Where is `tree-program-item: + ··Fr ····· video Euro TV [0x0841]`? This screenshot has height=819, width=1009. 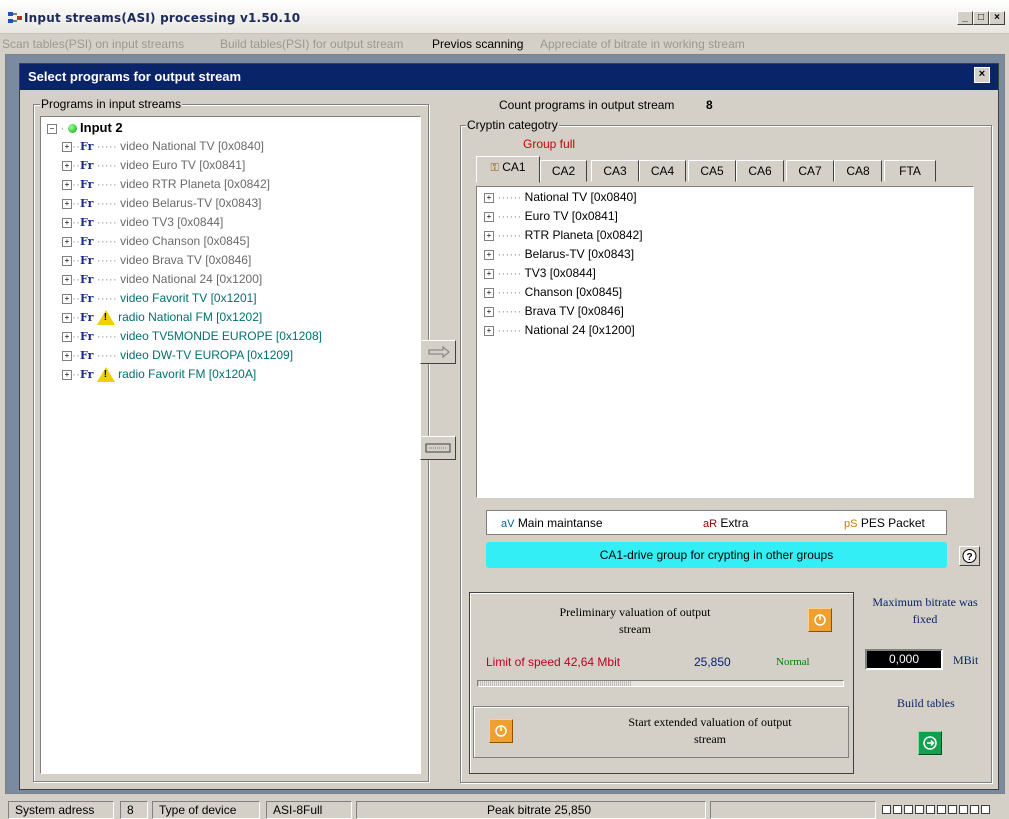 tree-program-item: + ··Fr ····· video Euro TV [0x0841] is located at coordinates (153, 167).